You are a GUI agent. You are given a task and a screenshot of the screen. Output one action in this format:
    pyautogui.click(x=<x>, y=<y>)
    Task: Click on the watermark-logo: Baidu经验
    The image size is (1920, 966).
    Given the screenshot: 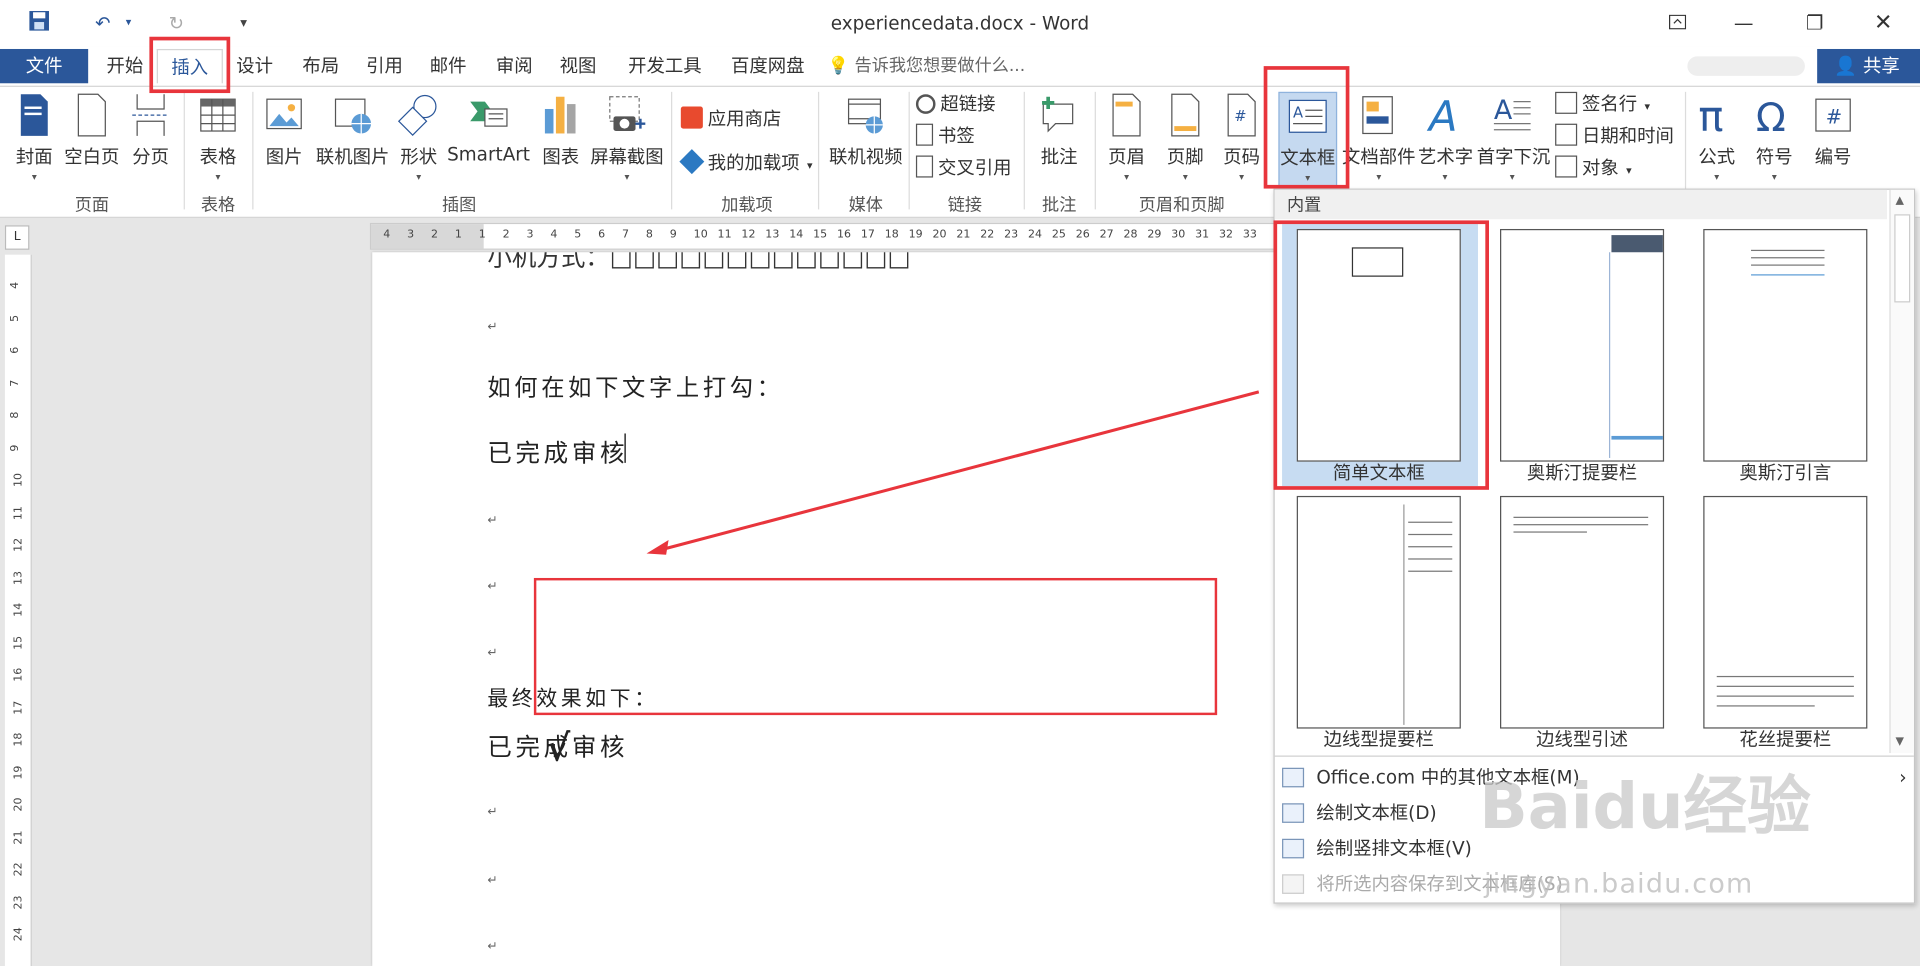 What is the action you would take?
    pyautogui.click(x=1645, y=807)
    